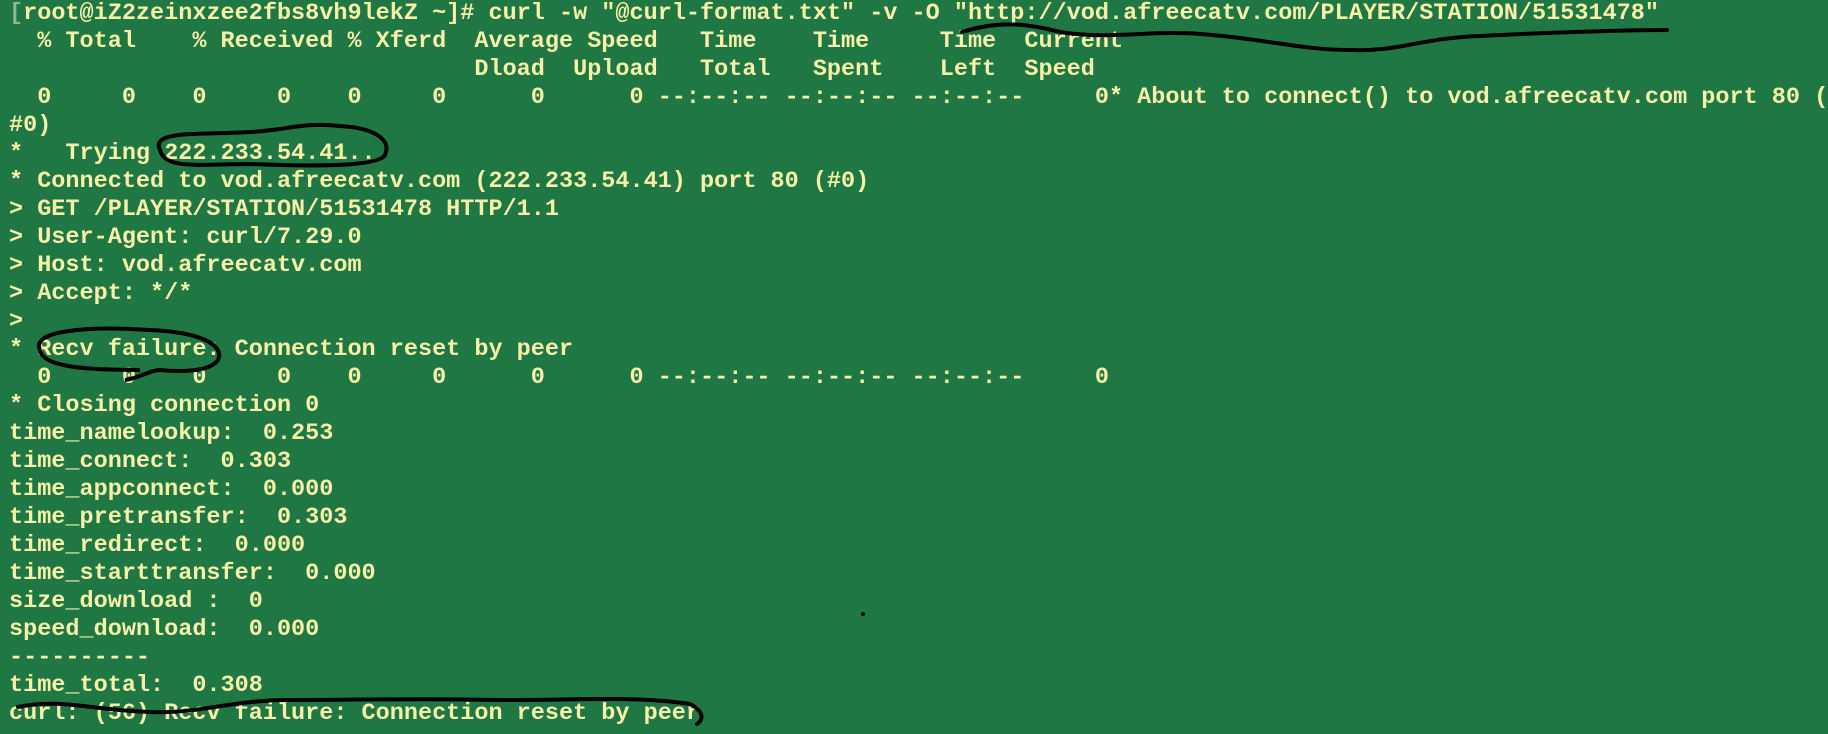  What do you see at coordinates (16, 13) in the screenshot?
I see `prompt-bracket: [` at bounding box center [16, 13].